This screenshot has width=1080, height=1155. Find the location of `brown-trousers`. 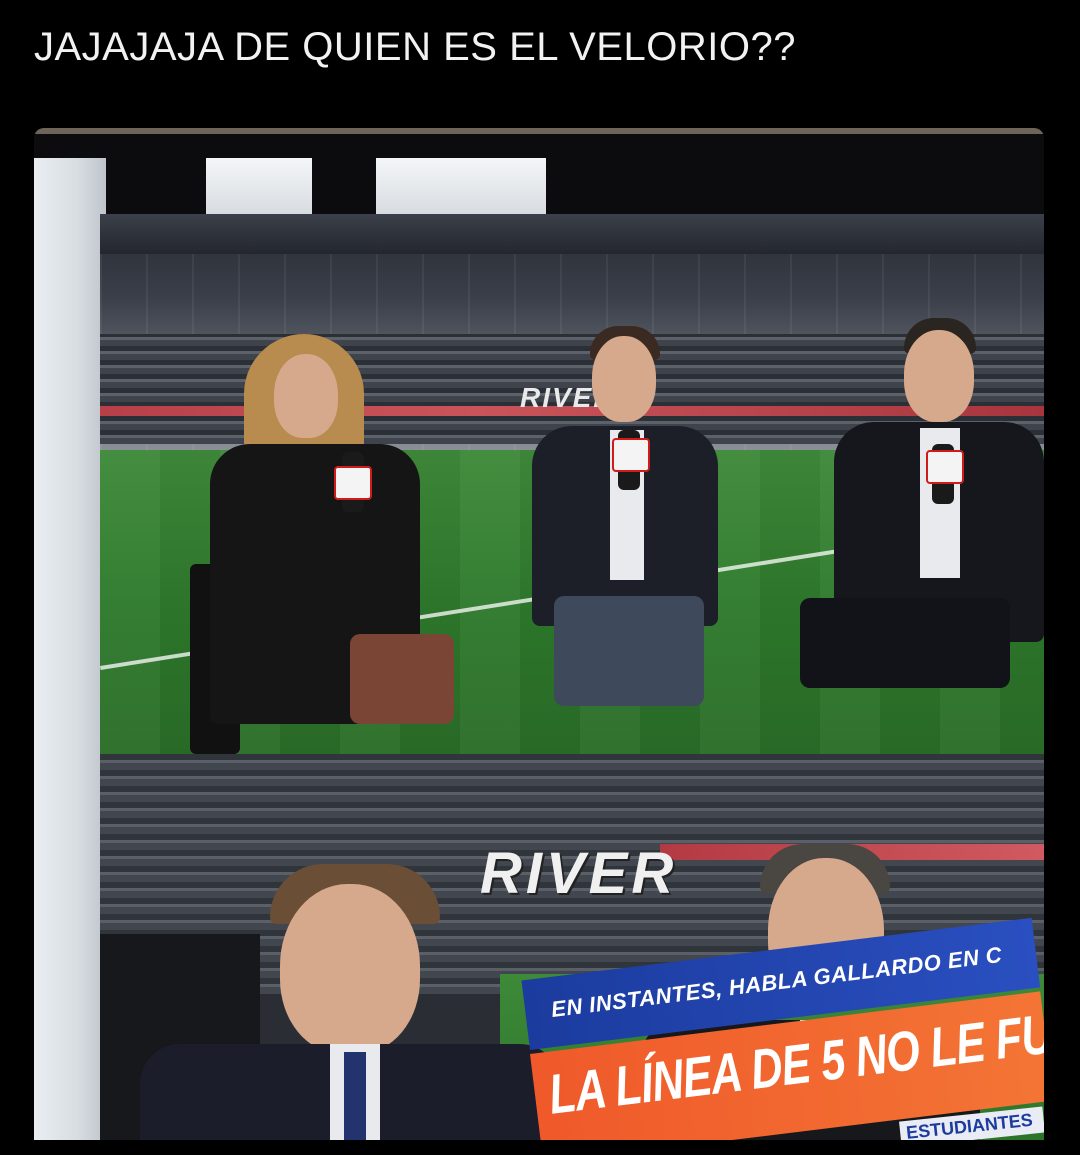

brown-trousers is located at coordinates (402, 679).